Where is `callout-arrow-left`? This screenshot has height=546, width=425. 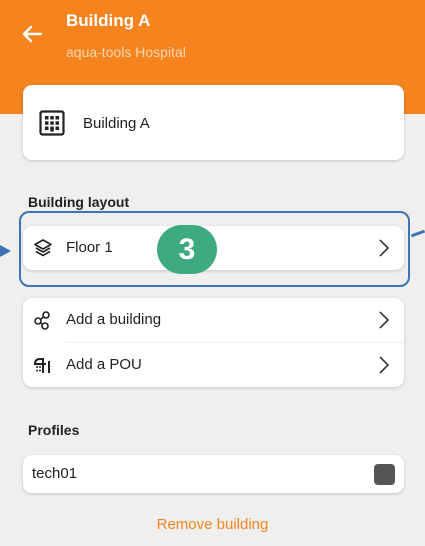
callout-arrow-left is located at coordinates (5, 251).